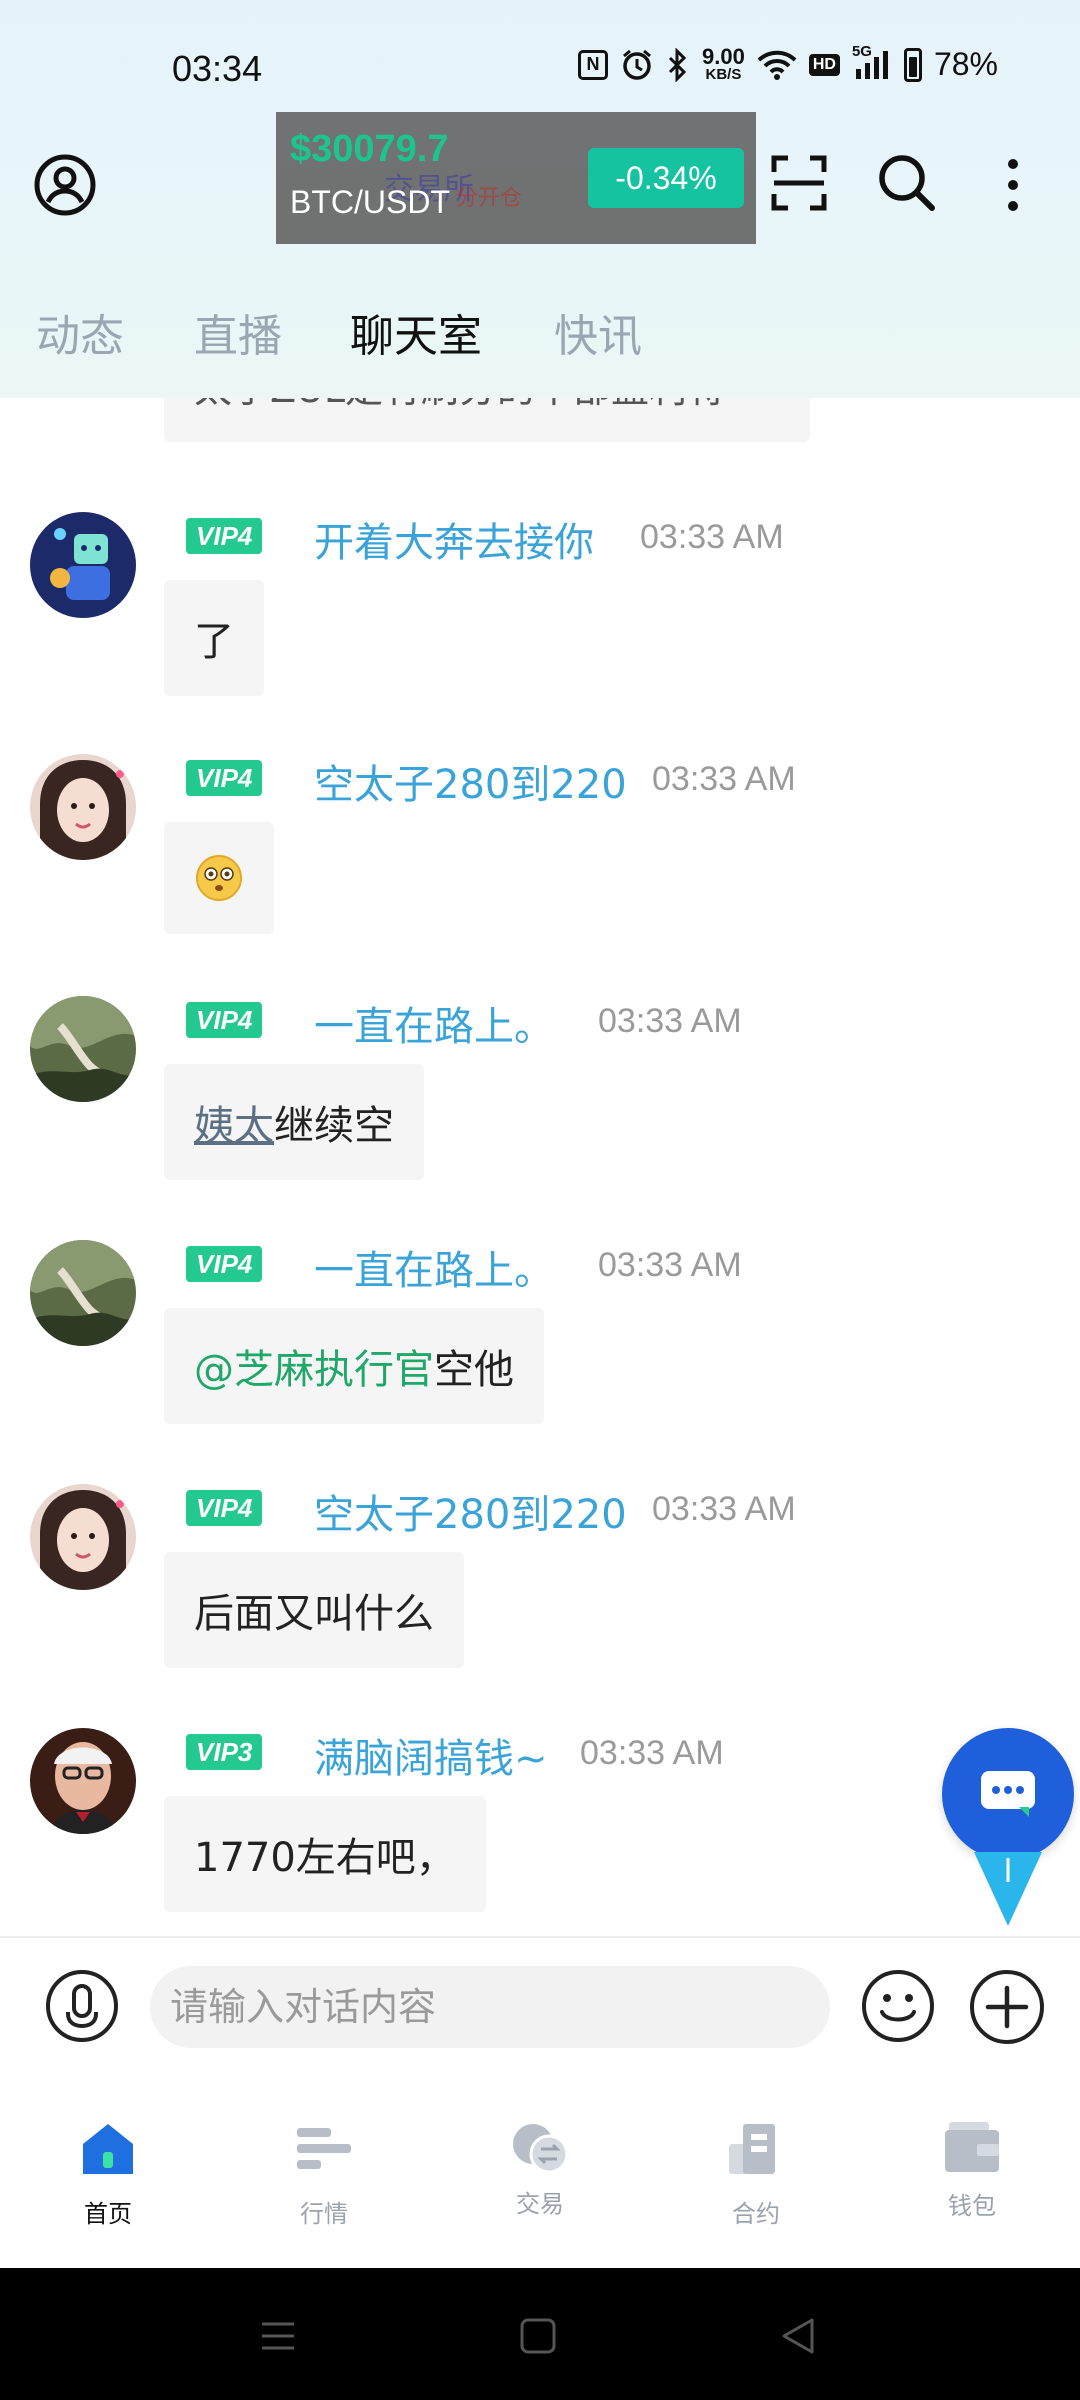  I want to click on status-icons: N 9.00 KB/S HD 5G 78%, so click(788, 63).